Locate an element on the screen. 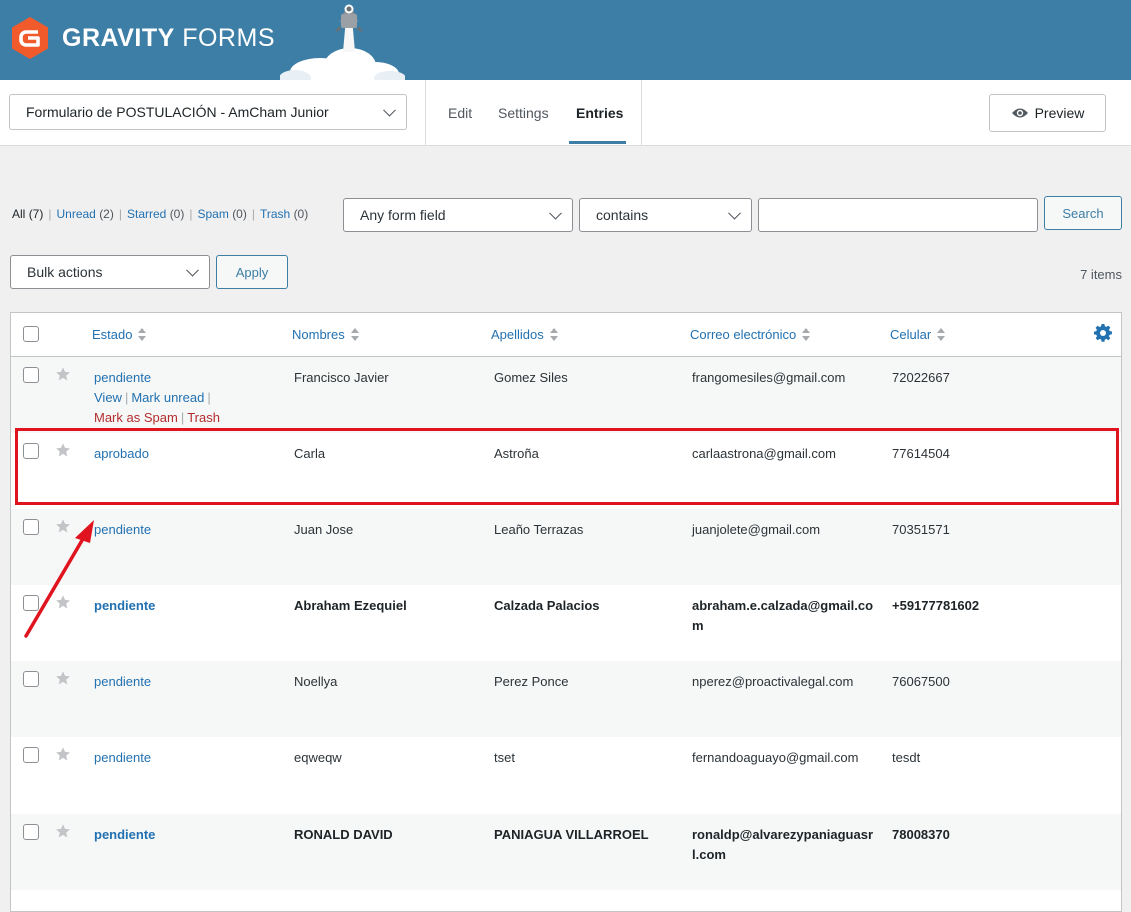 This screenshot has width=1131, height=912. filter-unread: Unread (2) is located at coordinates (84, 214).